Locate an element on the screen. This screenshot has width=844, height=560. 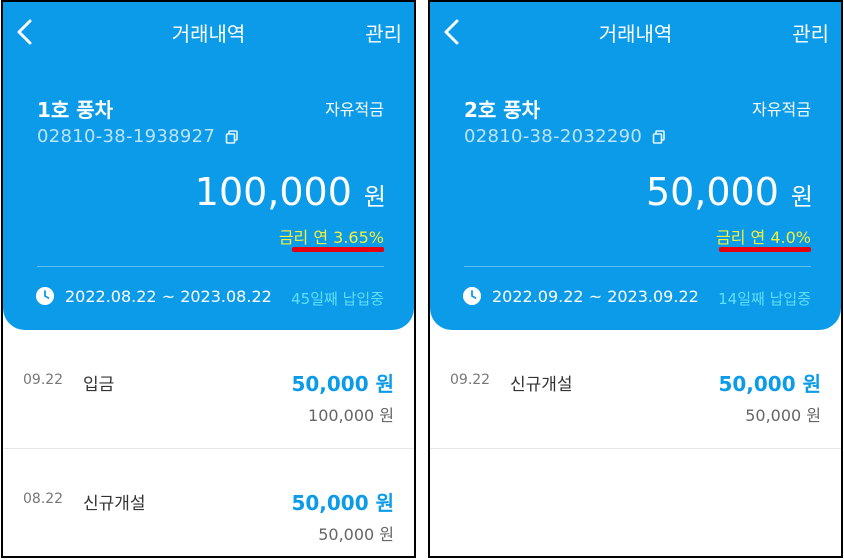
transaction-row: 08.22 신규개설 50,000 원 50,000 원 is located at coordinates (208, 502).